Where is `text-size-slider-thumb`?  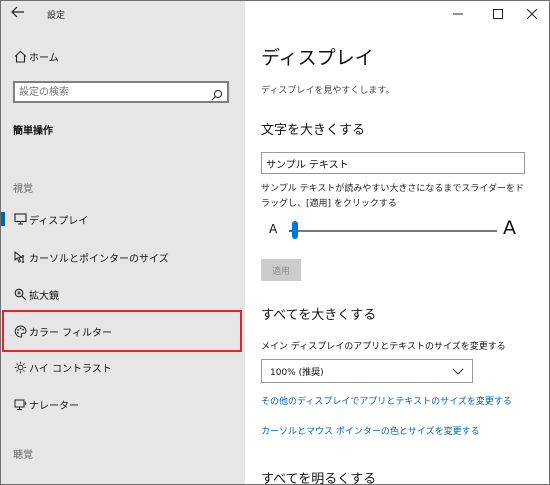 text-size-slider-thumb is located at coordinates (295, 230).